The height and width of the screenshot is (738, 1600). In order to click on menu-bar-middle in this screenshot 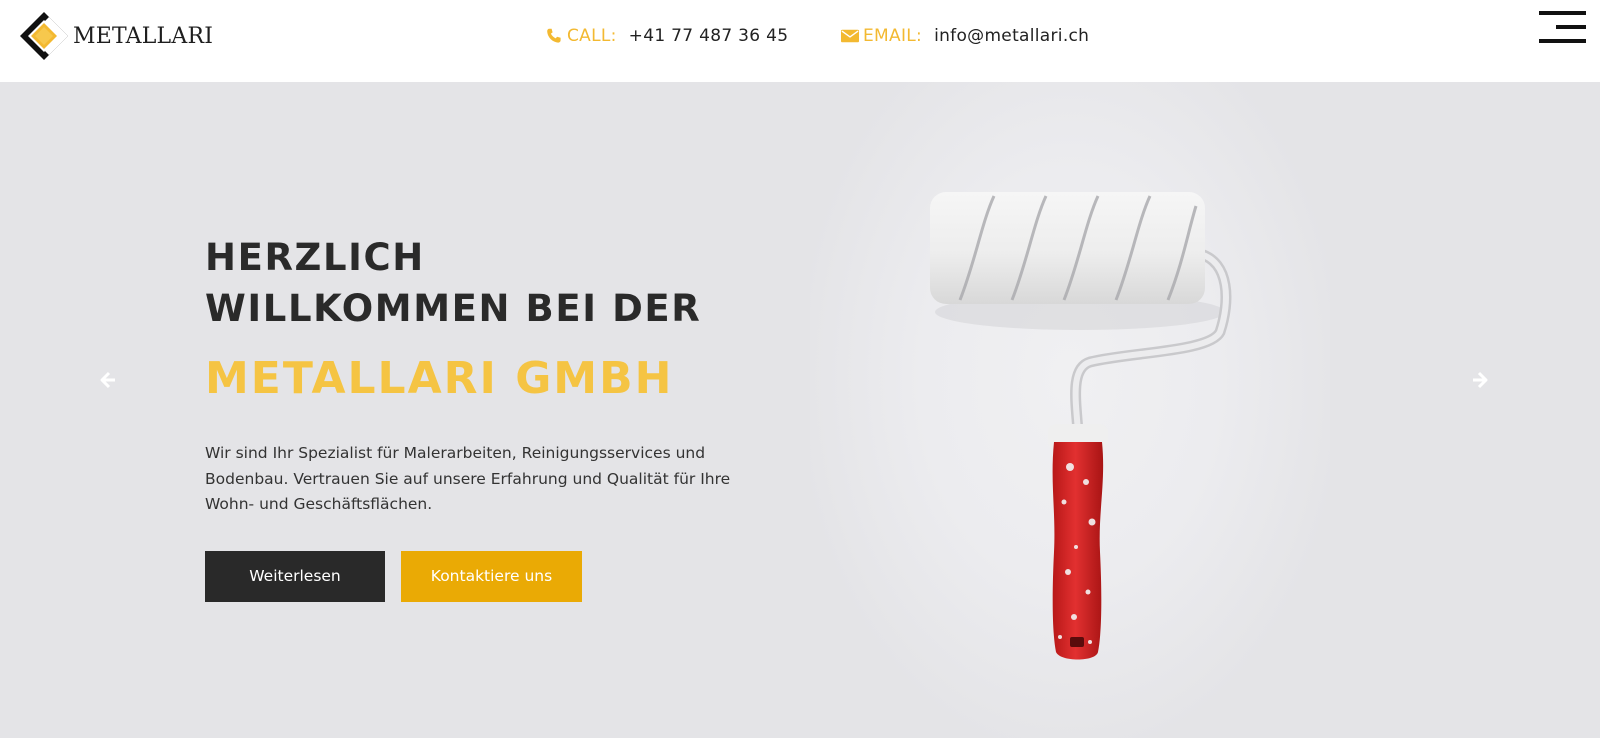, I will do `click(1571, 27)`.